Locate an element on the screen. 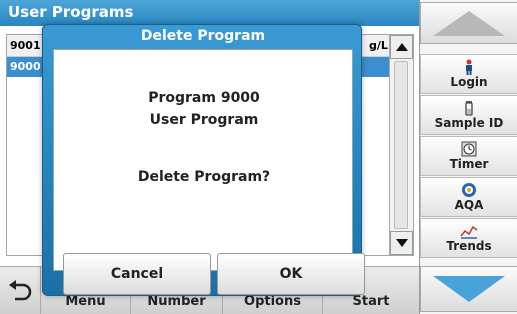 The height and width of the screenshot is (314, 517). timer-button: Timer is located at coordinates (468, 156).